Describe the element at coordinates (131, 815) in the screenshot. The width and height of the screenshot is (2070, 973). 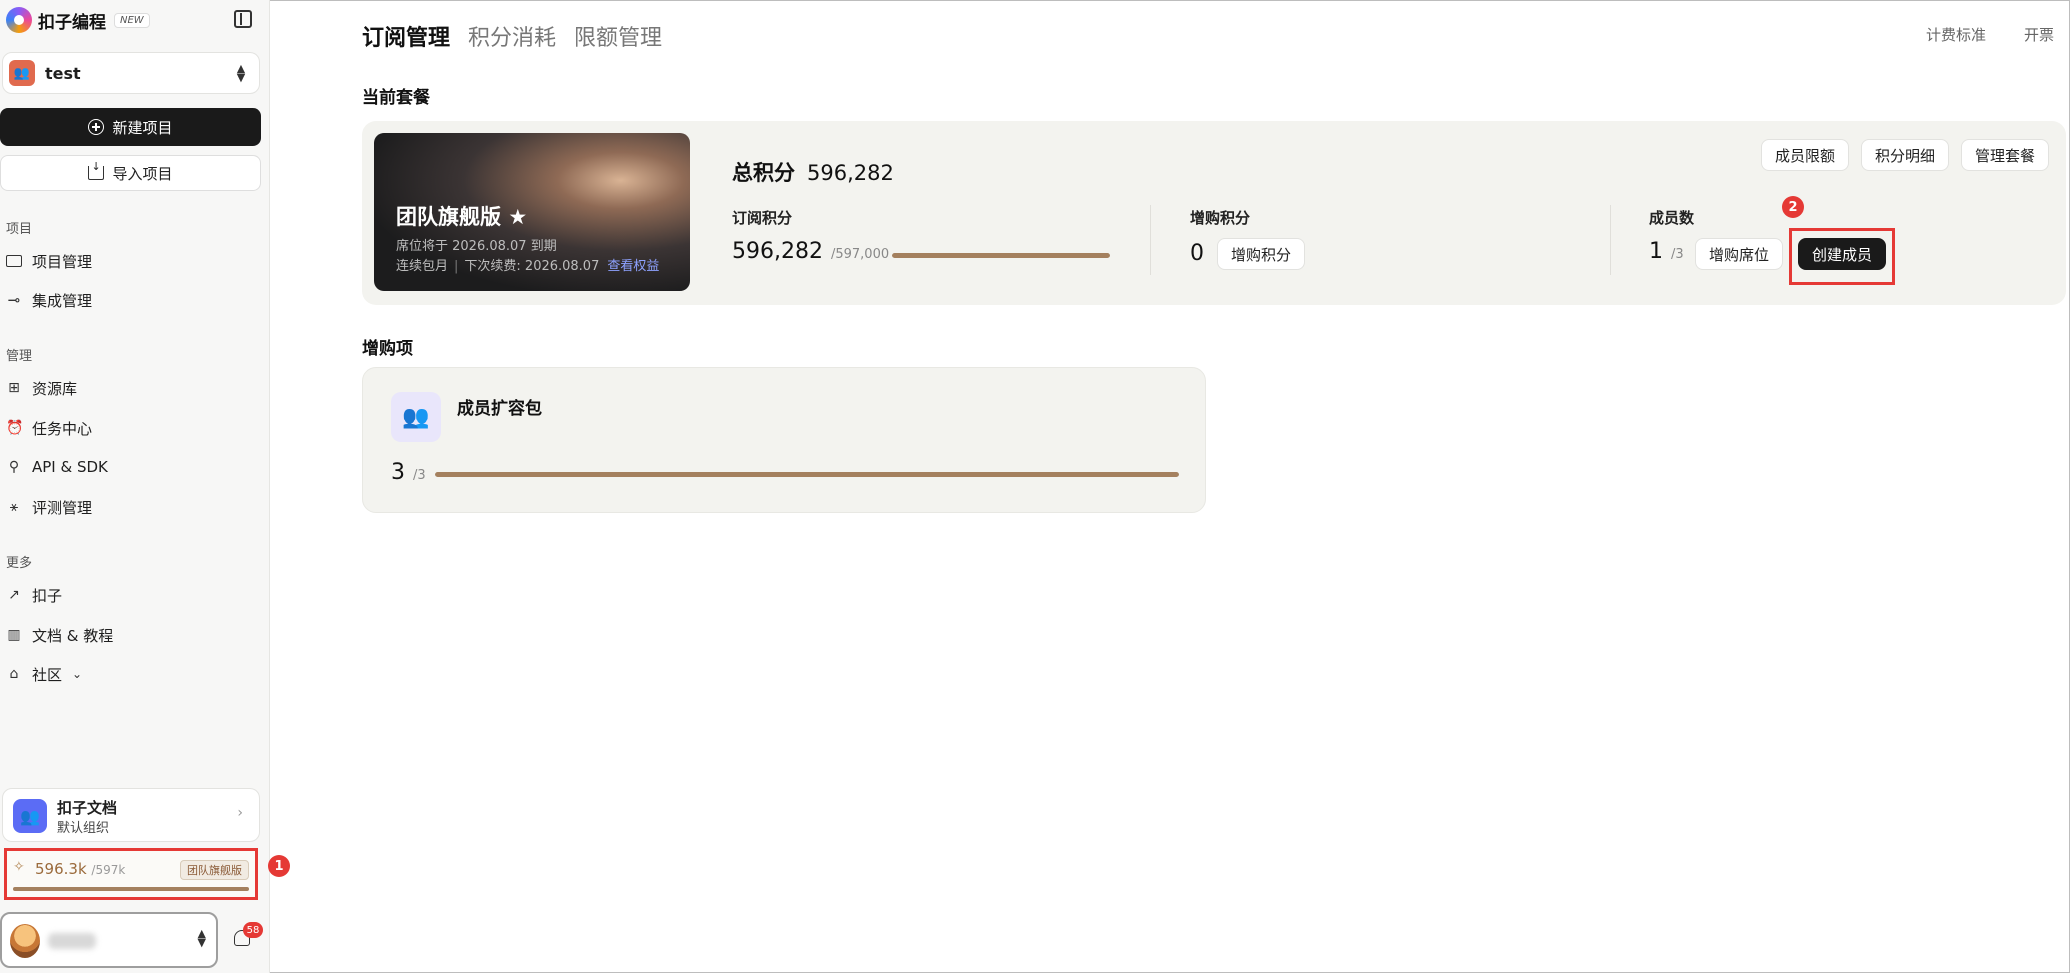
I see `org-docs-card: 👥 扣子文档 默认组织 ›` at that location.